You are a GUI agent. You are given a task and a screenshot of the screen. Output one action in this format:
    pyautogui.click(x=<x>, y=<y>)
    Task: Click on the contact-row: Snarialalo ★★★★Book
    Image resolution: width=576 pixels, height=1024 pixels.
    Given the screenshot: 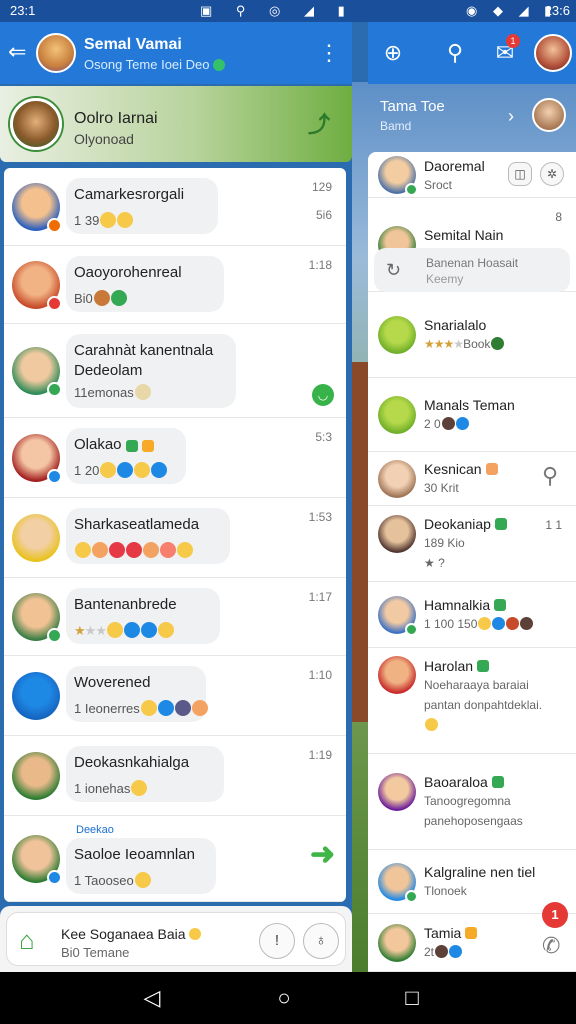 What is the action you would take?
    pyautogui.click(x=472, y=335)
    